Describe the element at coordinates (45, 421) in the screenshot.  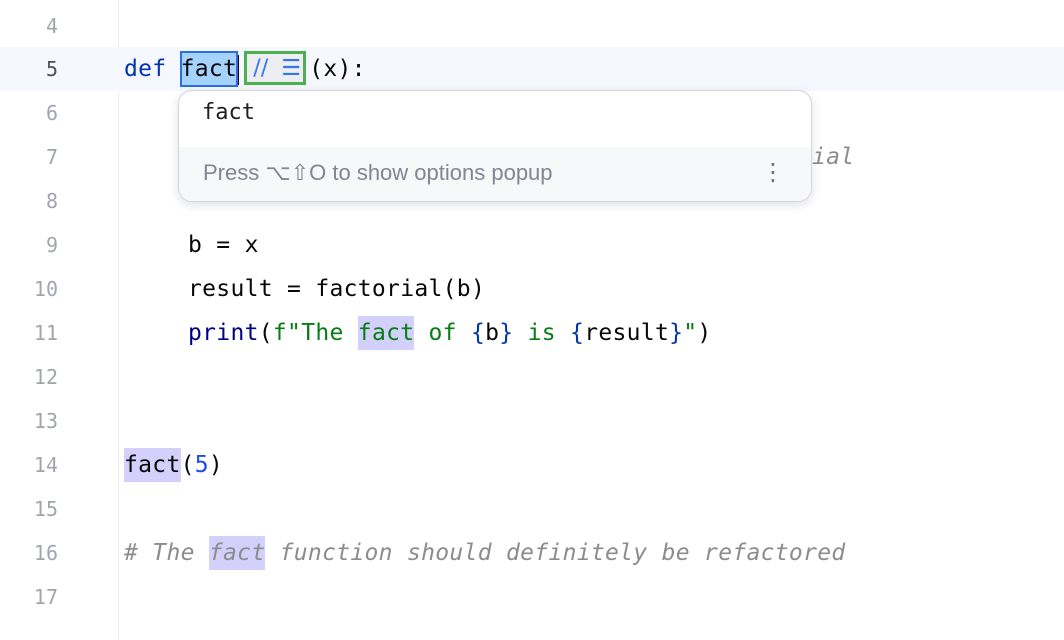
I see `line-number: 13` at that location.